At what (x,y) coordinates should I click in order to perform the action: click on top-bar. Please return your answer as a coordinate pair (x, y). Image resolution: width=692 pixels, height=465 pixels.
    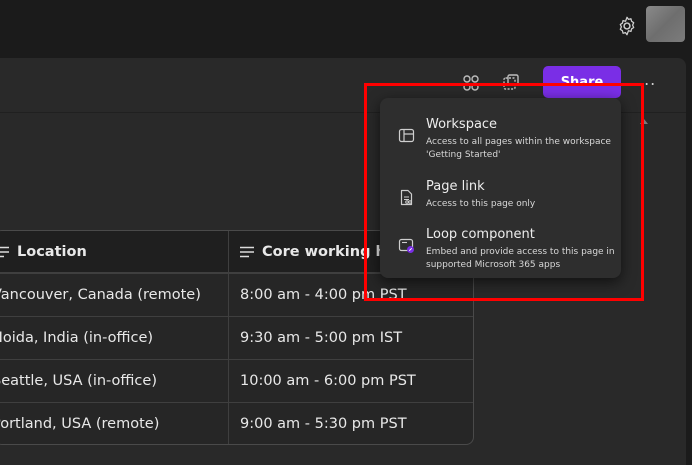
    Looking at the image, I should click on (346, 25).